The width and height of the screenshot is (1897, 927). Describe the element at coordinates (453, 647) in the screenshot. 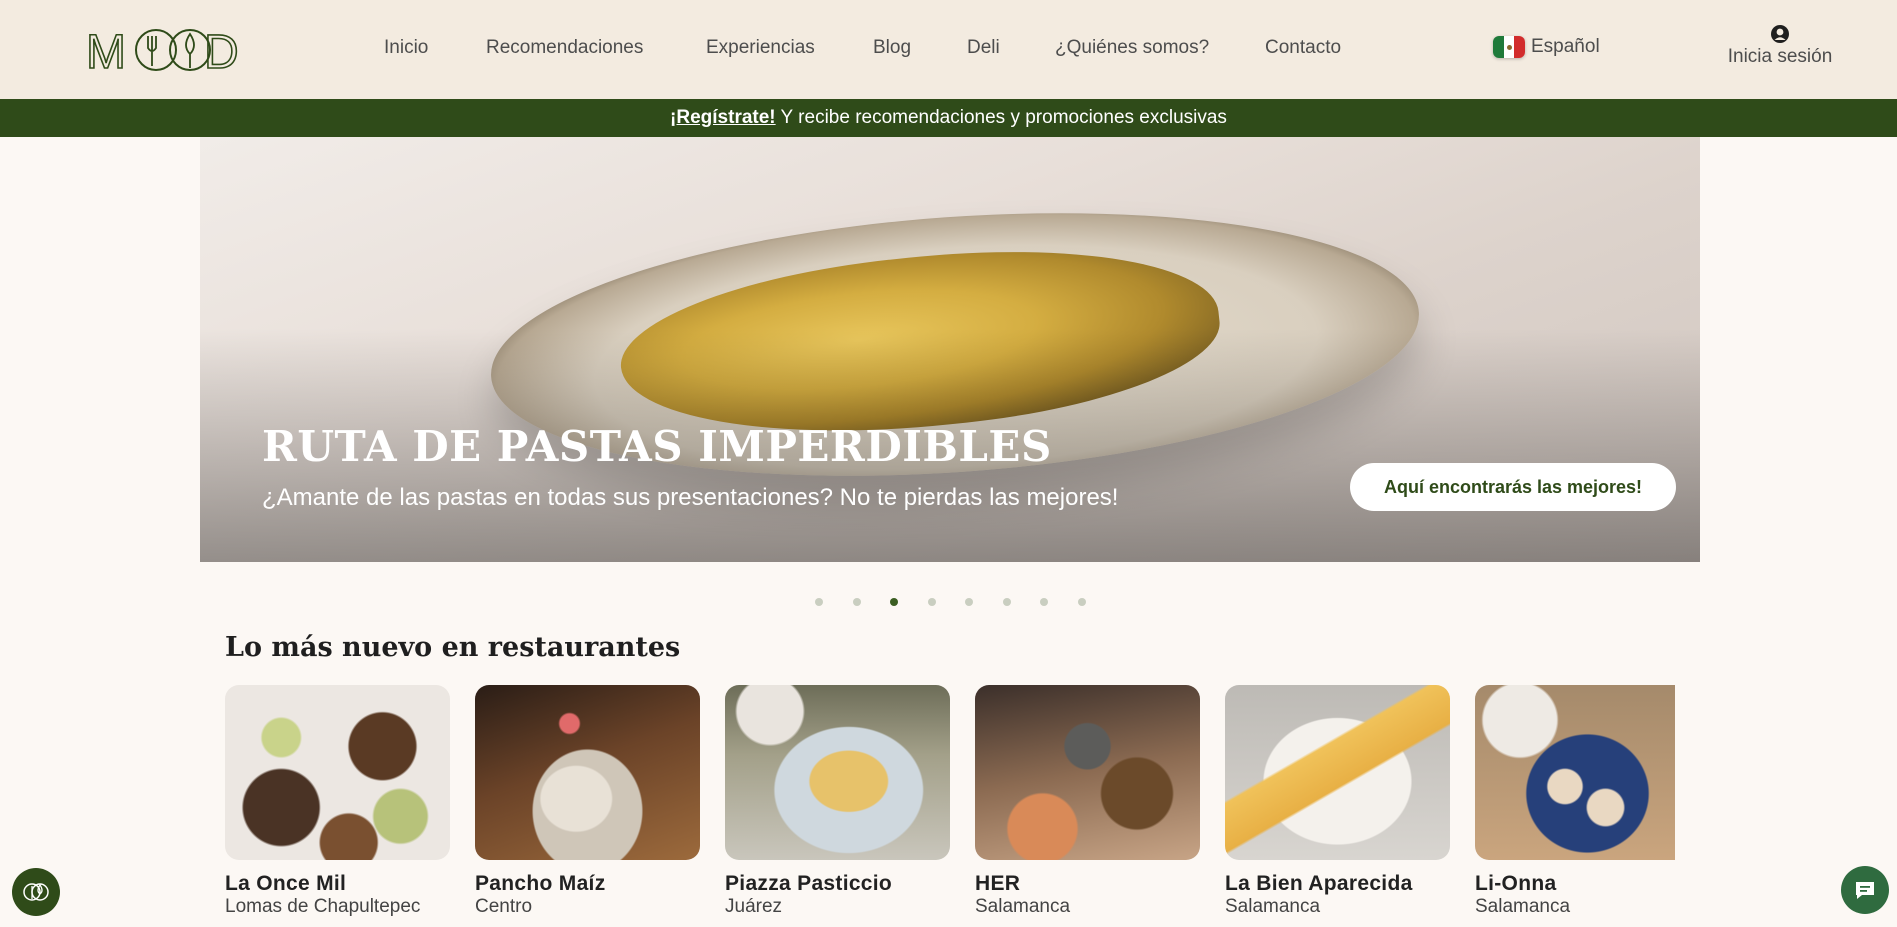

I see `section-title: Lo más nuevo en restaurantes` at that location.